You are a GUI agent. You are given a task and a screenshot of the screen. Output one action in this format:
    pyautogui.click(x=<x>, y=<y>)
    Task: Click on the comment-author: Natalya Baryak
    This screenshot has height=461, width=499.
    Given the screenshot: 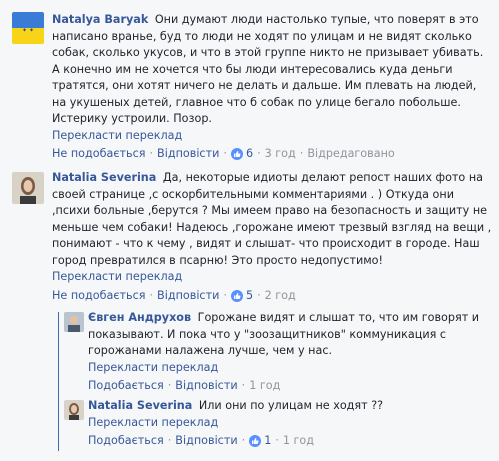 What is the action you would take?
    pyautogui.click(x=100, y=19)
    